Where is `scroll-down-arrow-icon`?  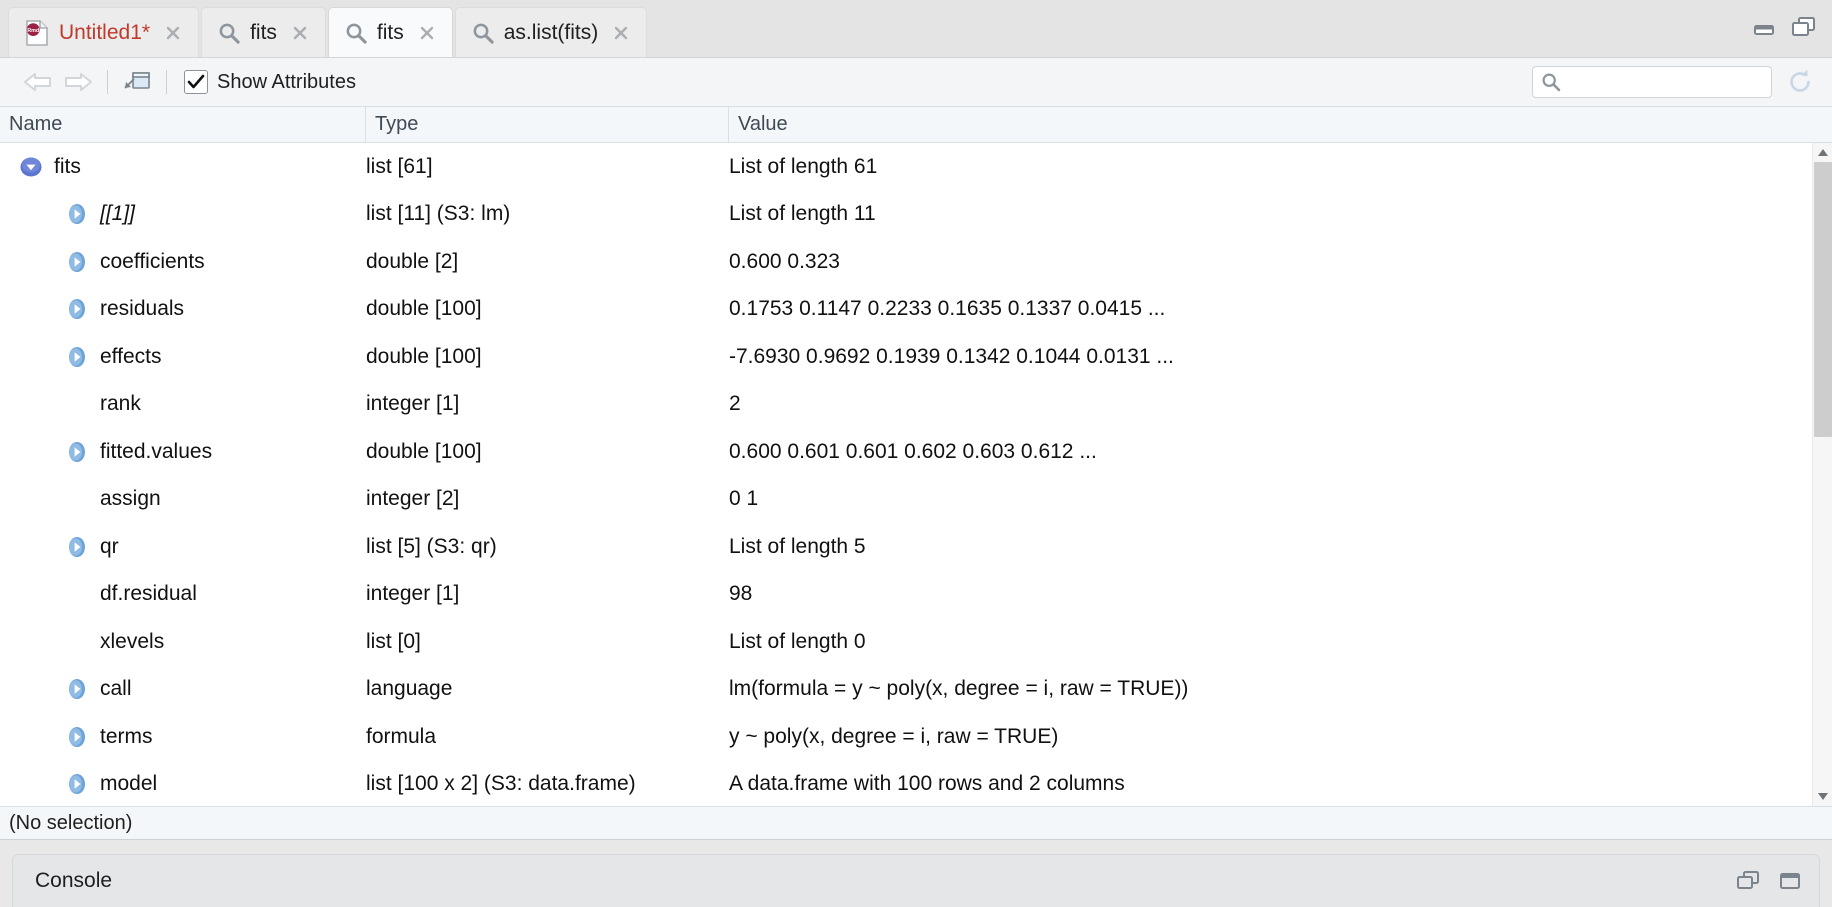
scroll-down-arrow-icon is located at coordinates (1822, 797).